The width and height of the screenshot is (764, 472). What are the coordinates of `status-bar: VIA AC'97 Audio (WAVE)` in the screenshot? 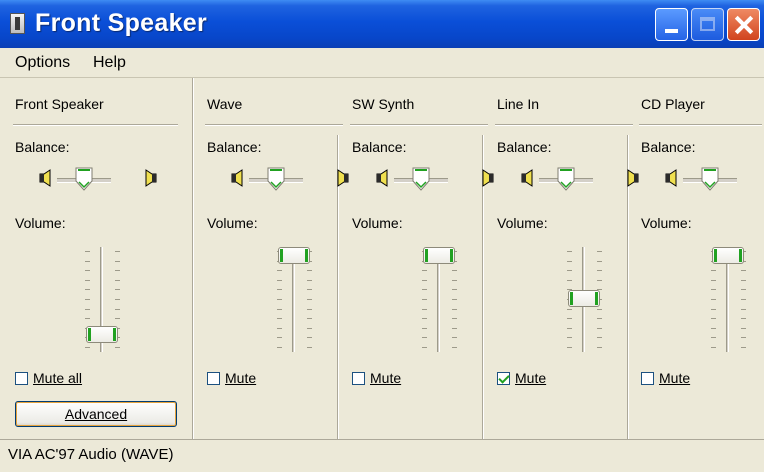 It's located at (382, 455).